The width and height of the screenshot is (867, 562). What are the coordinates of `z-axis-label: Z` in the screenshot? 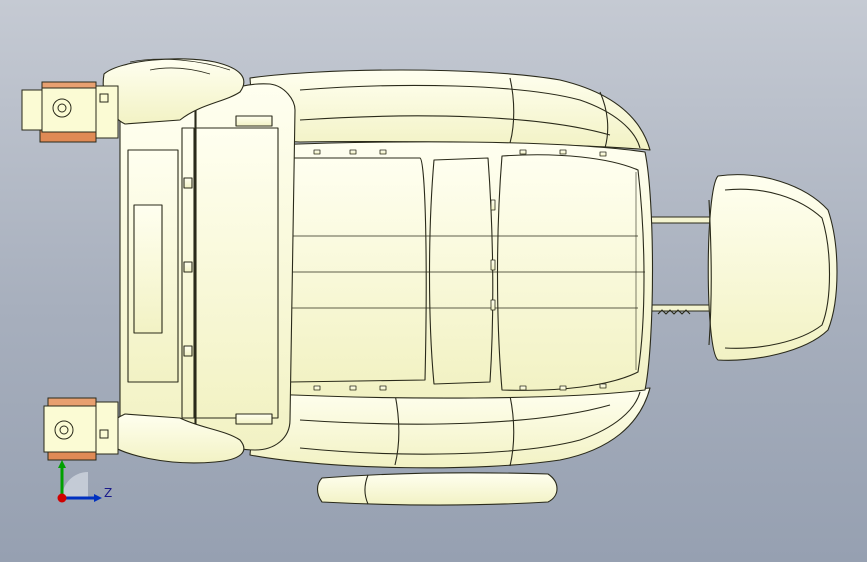 It's located at (108, 493).